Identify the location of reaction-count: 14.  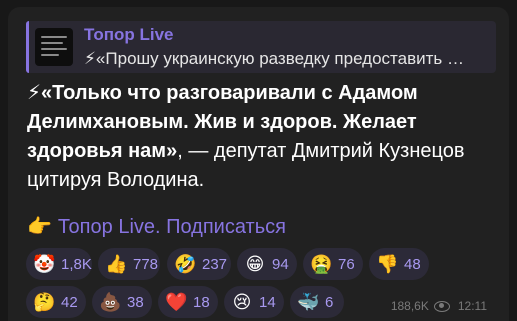
(267, 302).